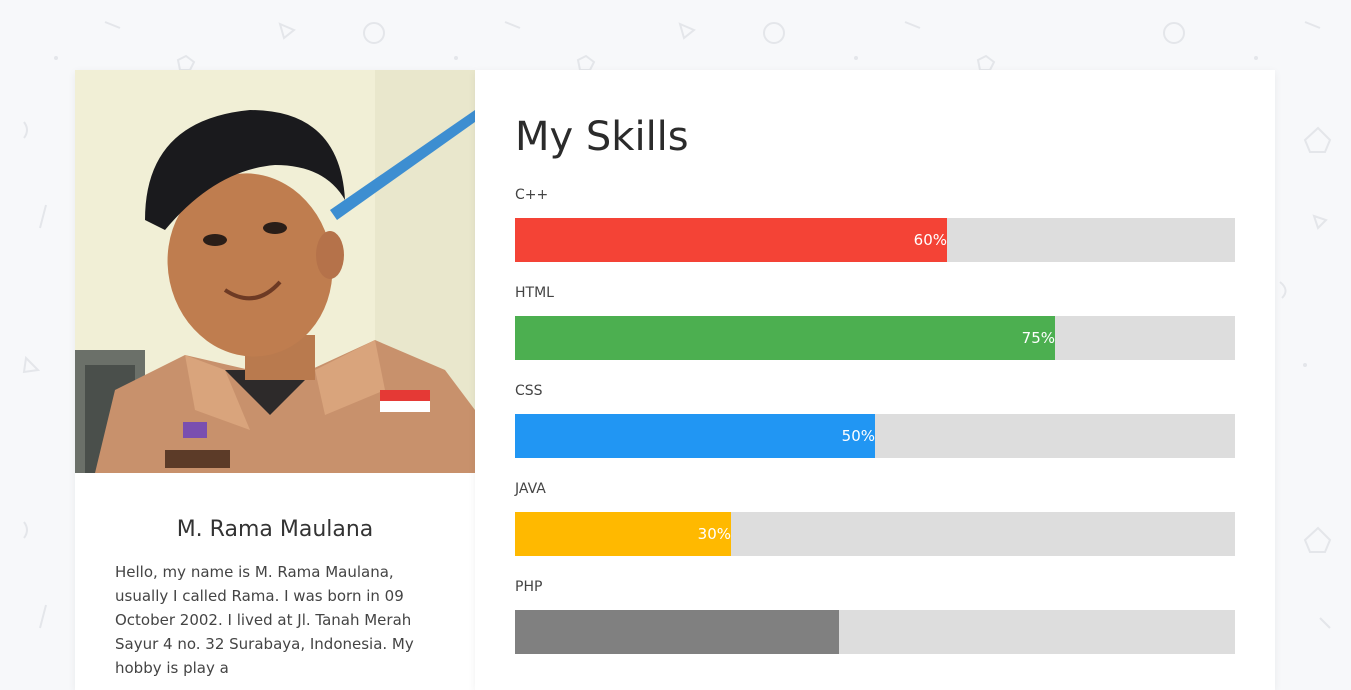  Describe the element at coordinates (731, 240) in the screenshot. I see `skill-progress-bar: 60%` at that location.